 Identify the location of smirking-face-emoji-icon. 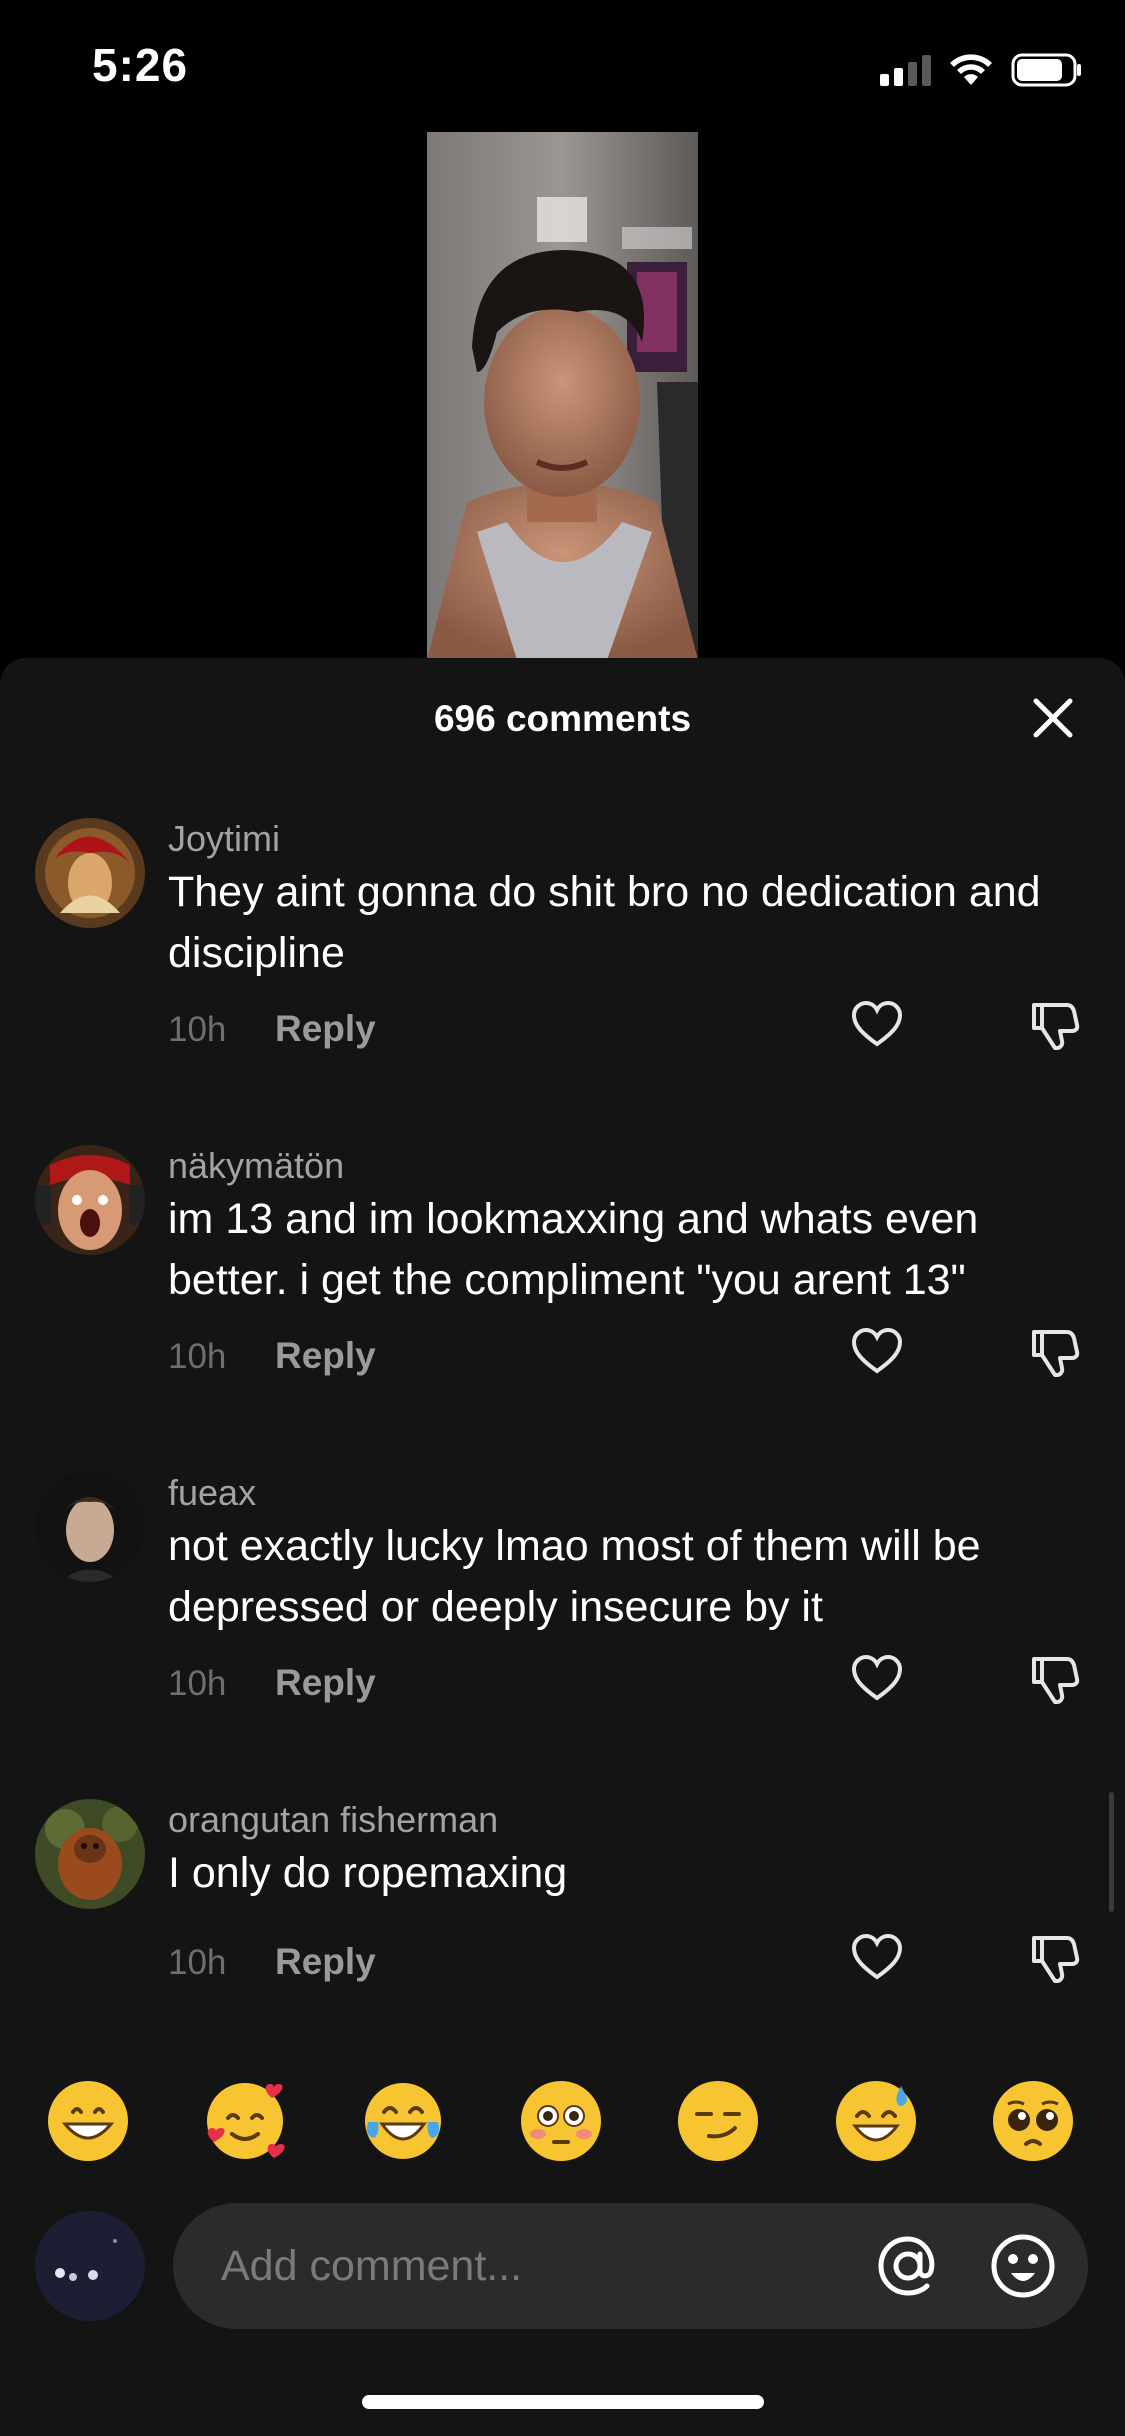
(718, 2121).